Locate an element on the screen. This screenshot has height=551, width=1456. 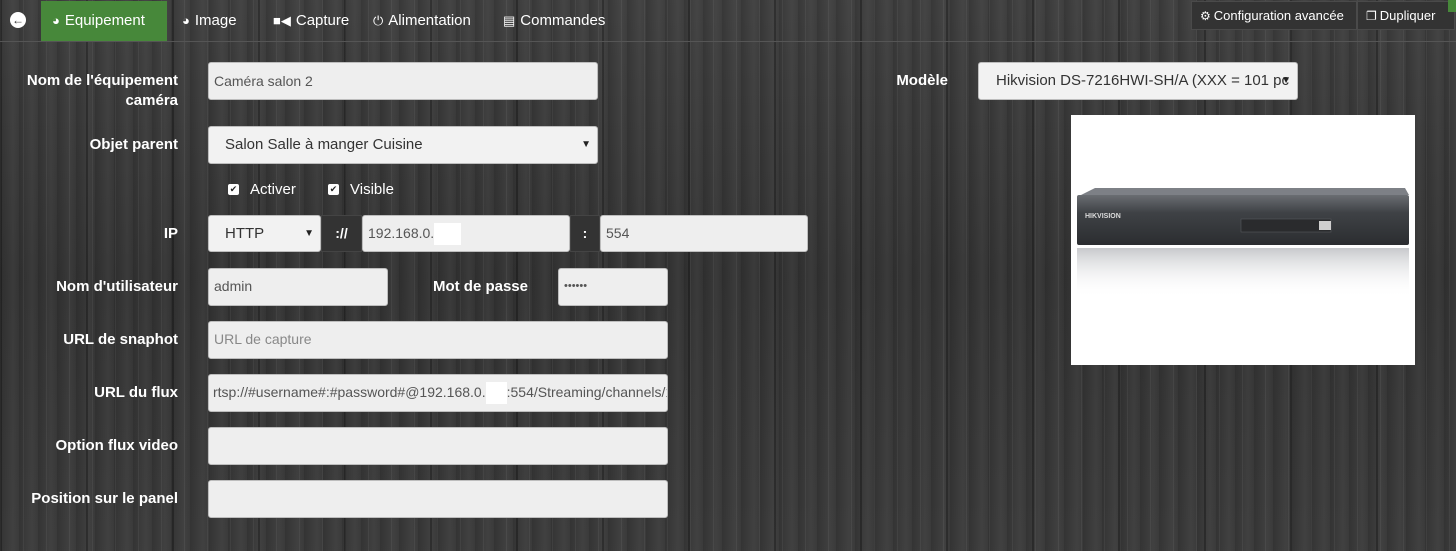
ip-label: IP is located at coordinates (170, 233).